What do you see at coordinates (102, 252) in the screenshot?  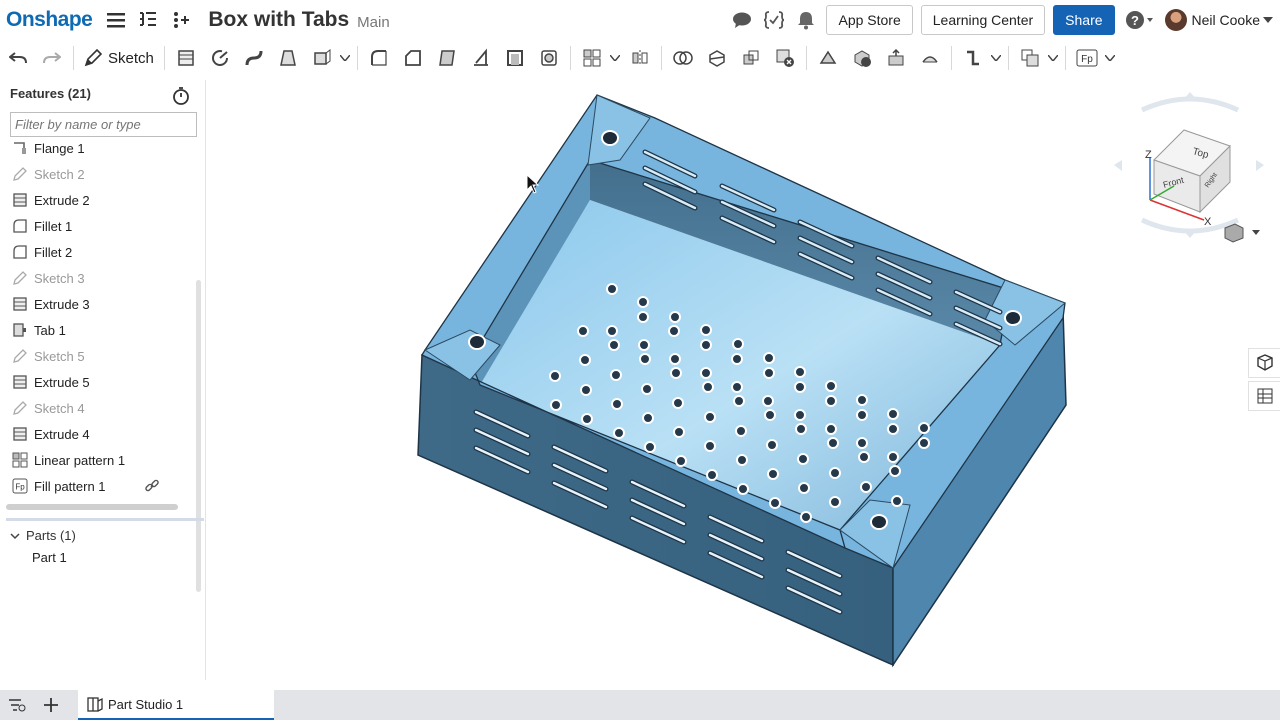 I see `feature-item: Fillet 2` at bounding box center [102, 252].